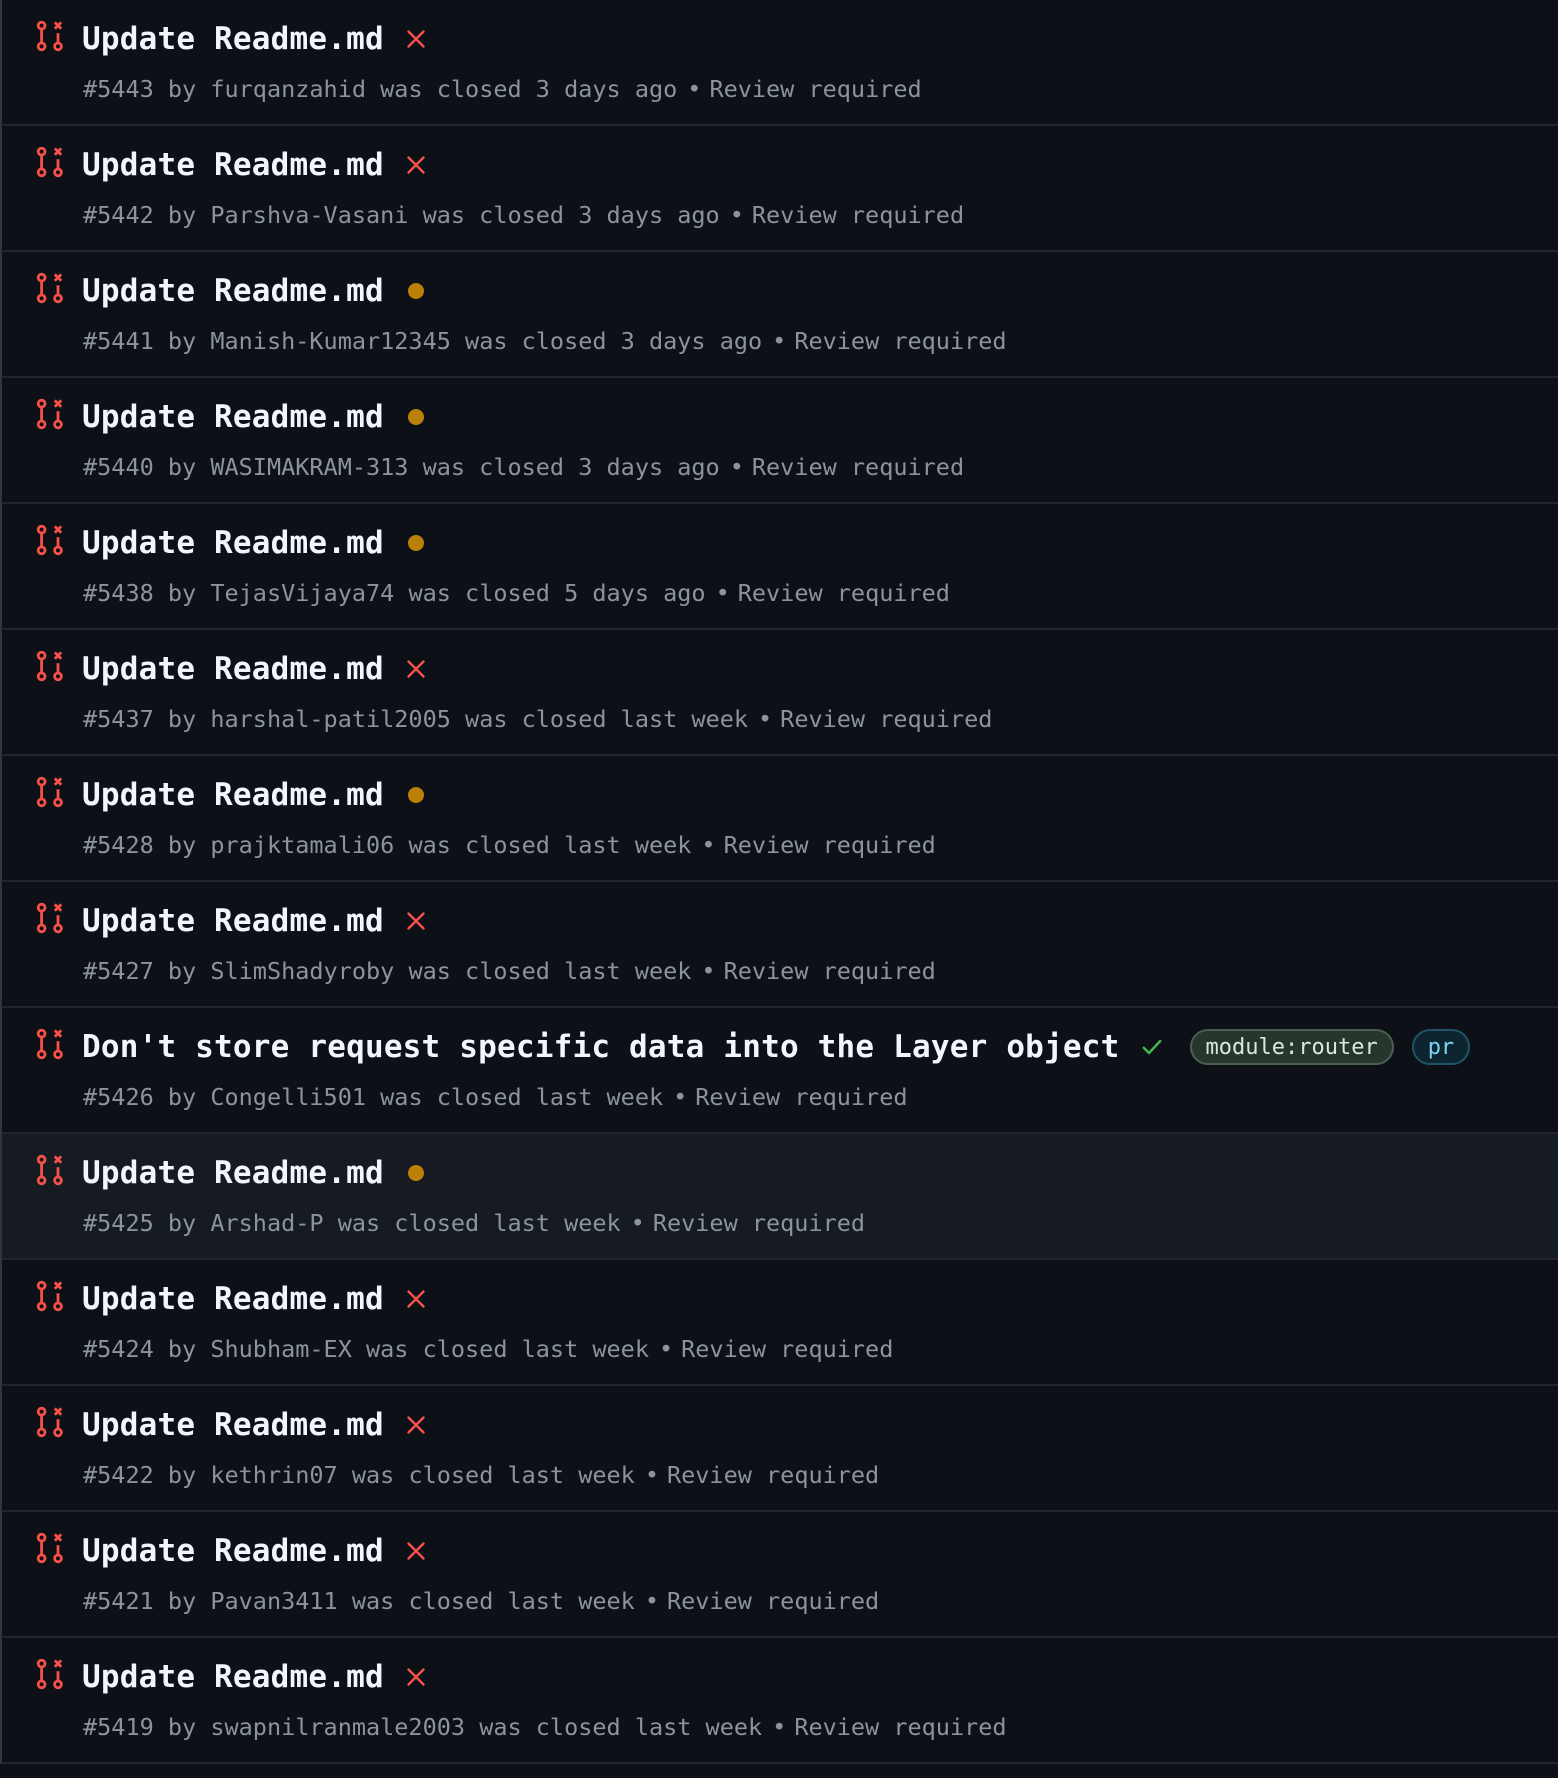 The height and width of the screenshot is (1778, 1558). I want to click on author-link: Manish-Kumar12345, so click(330, 341).